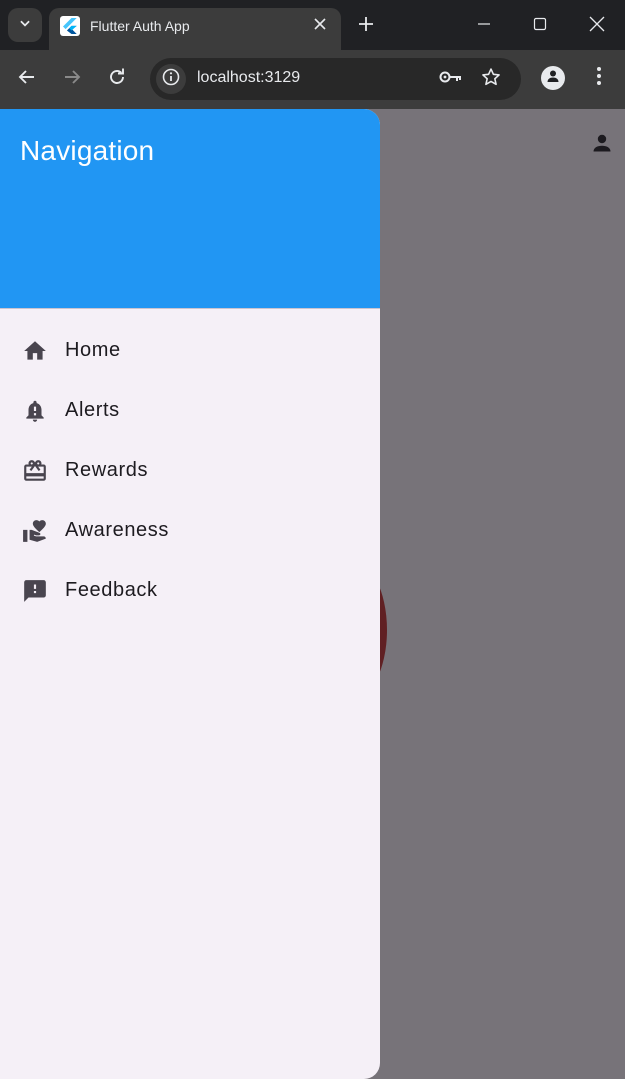  I want to click on forward-button, so click(72, 79).